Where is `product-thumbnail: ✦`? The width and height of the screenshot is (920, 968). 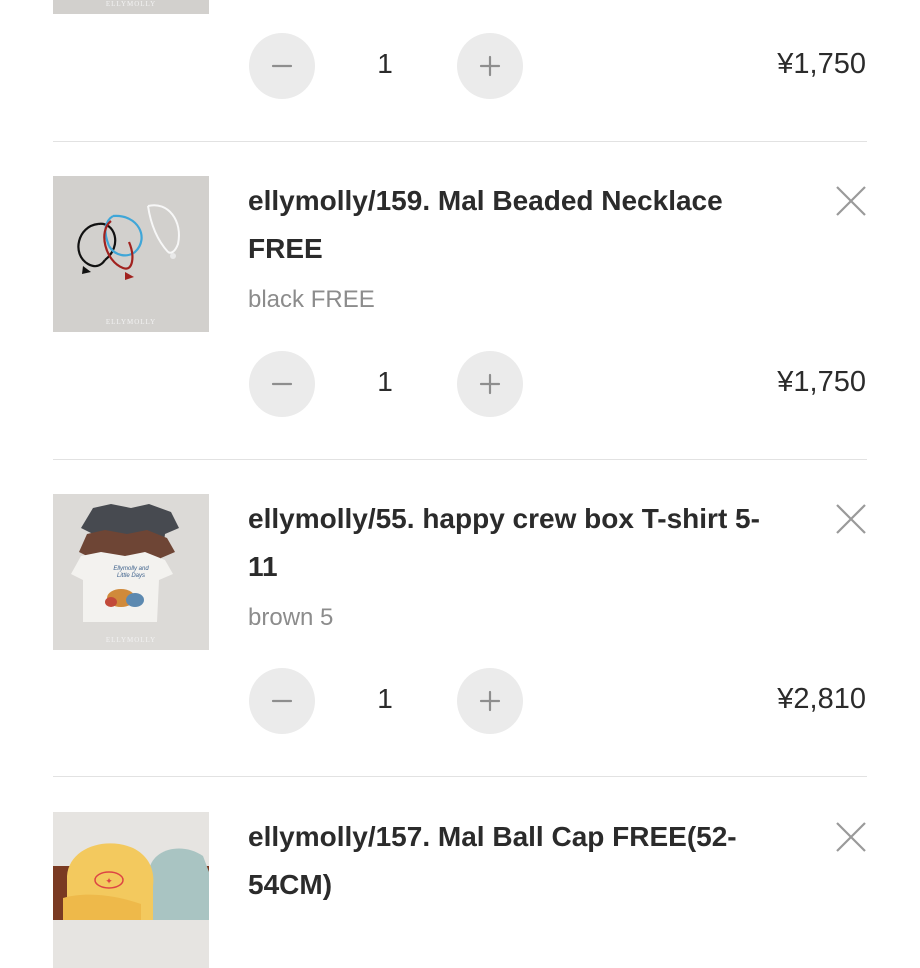 product-thumbnail: ✦ is located at coordinates (131, 890).